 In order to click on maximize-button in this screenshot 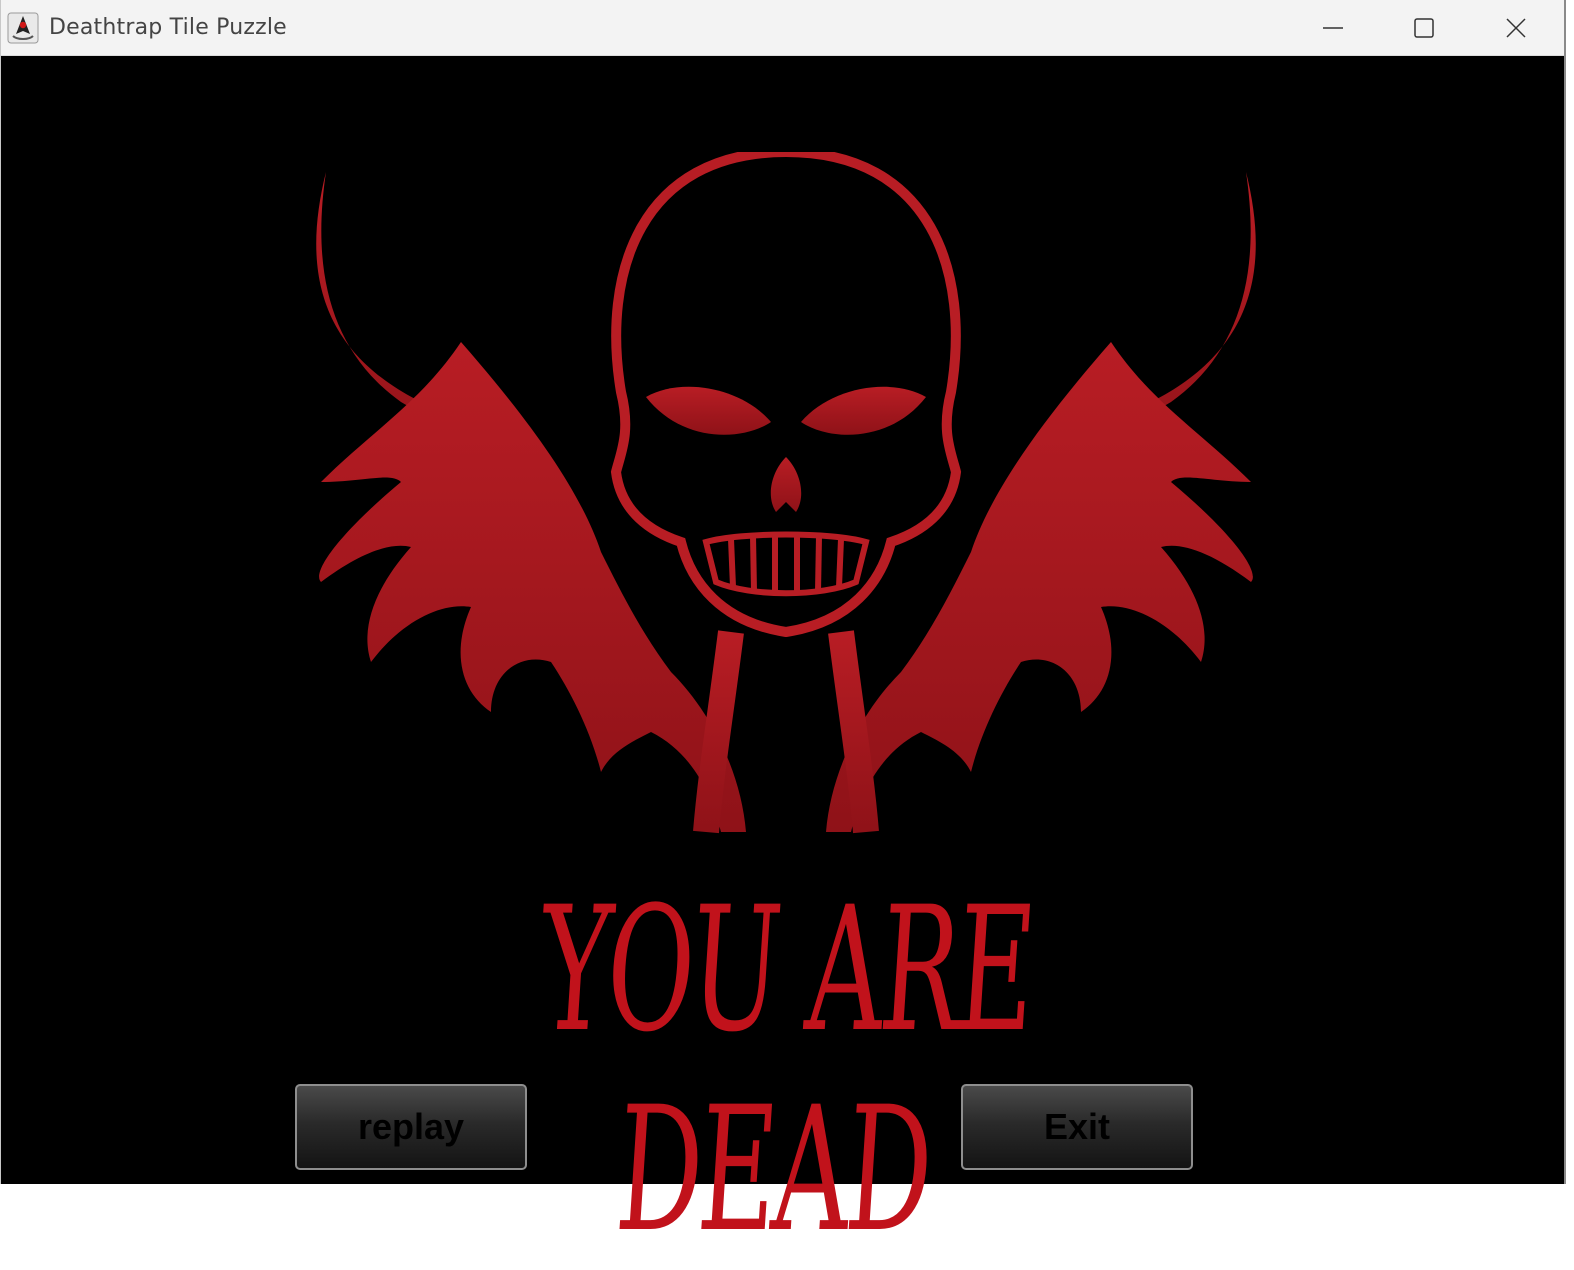, I will do `click(1424, 28)`.